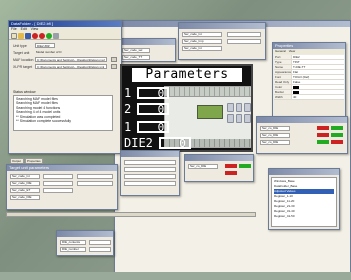  I want to click on top-grid-window-1: Ser_code_txt Ser_code_Imp Ser_code_txt, so click(222, 41).